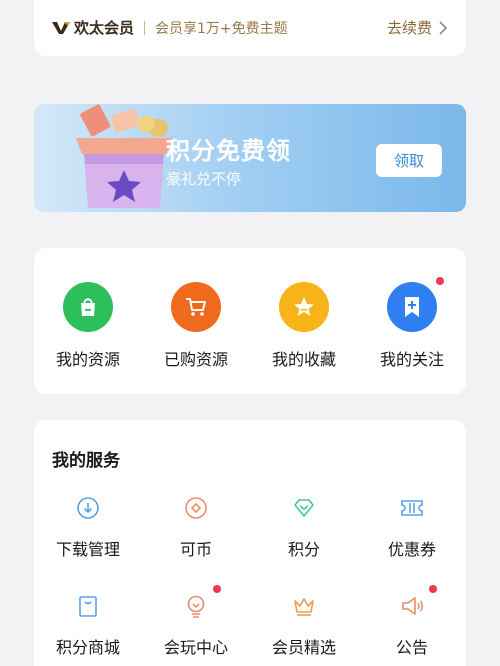 This screenshot has width=500, height=666. I want to click on service-download: 下载管理, so click(88, 527).